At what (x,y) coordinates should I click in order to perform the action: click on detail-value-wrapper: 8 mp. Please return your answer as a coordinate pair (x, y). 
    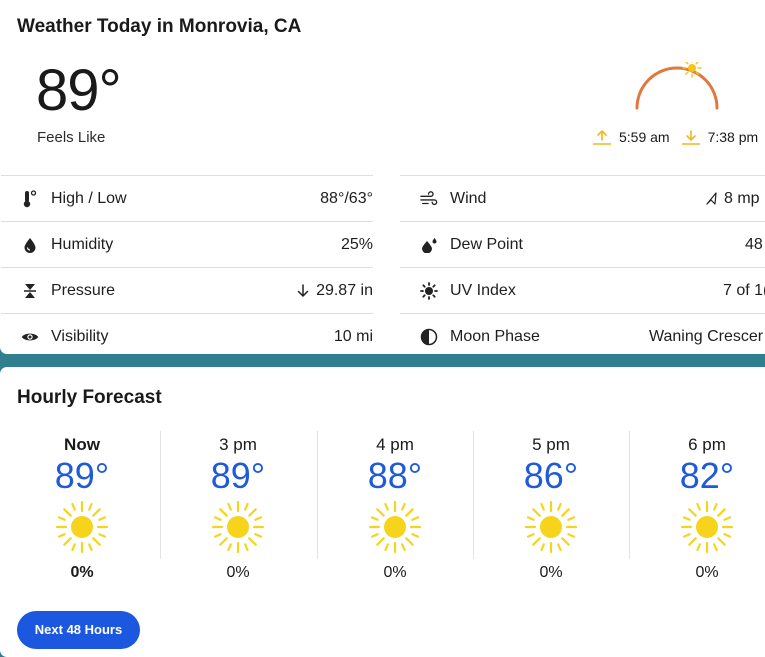
    Looking at the image, I should click on (732, 199).